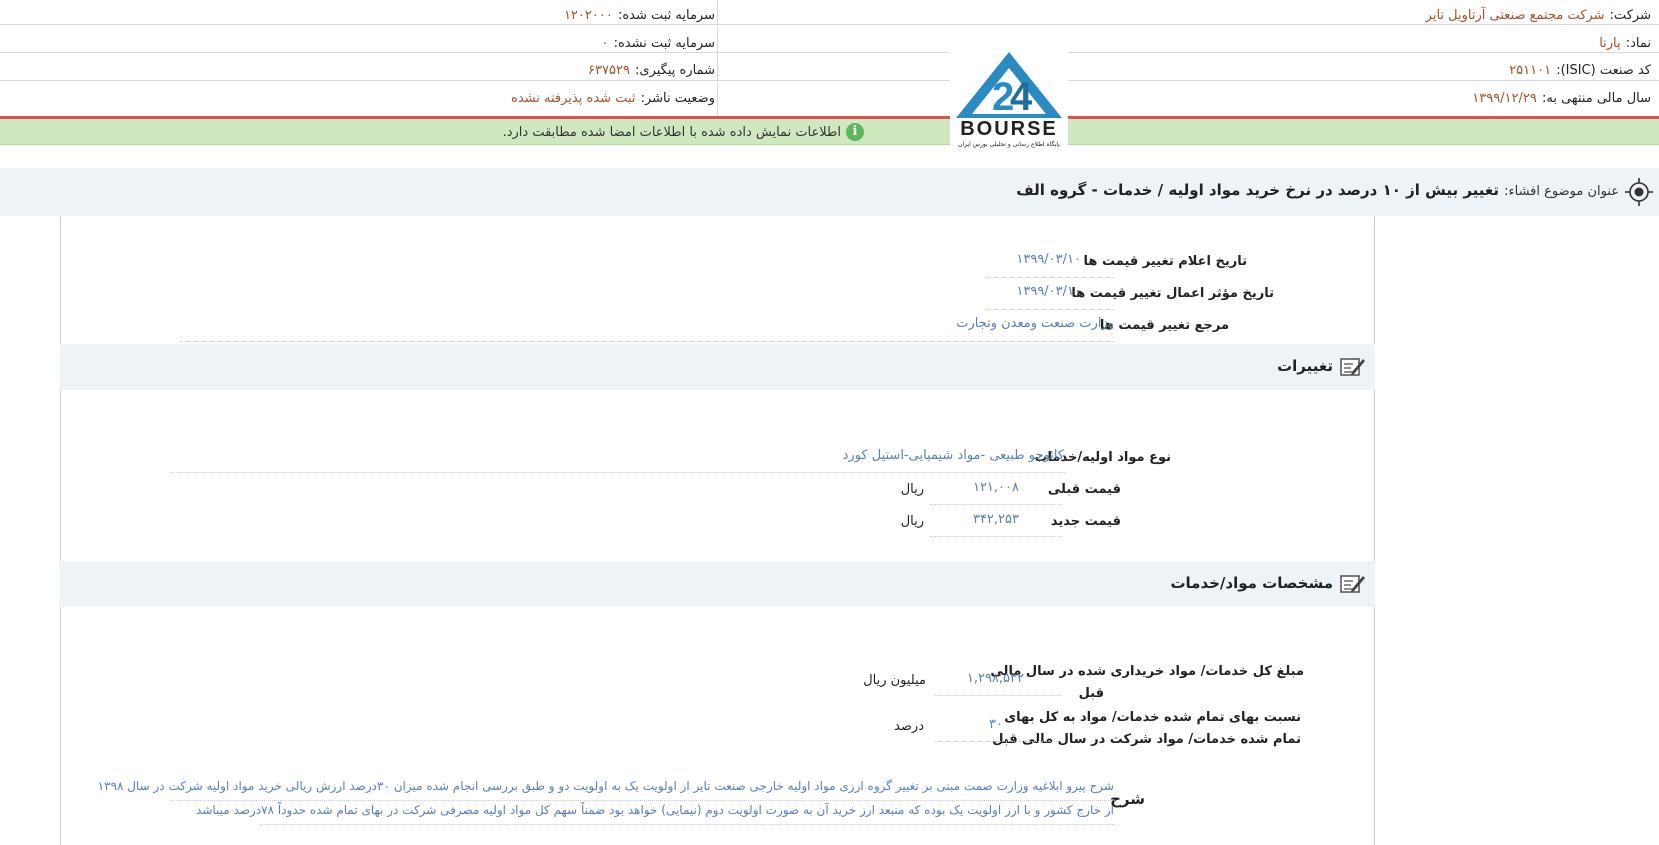 Image resolution: width=1659 pixels, height=845 pixels. Describe the element at coordinates (1609, 43) in the screenshot. I see `symbol-value: پارتا` at that location.